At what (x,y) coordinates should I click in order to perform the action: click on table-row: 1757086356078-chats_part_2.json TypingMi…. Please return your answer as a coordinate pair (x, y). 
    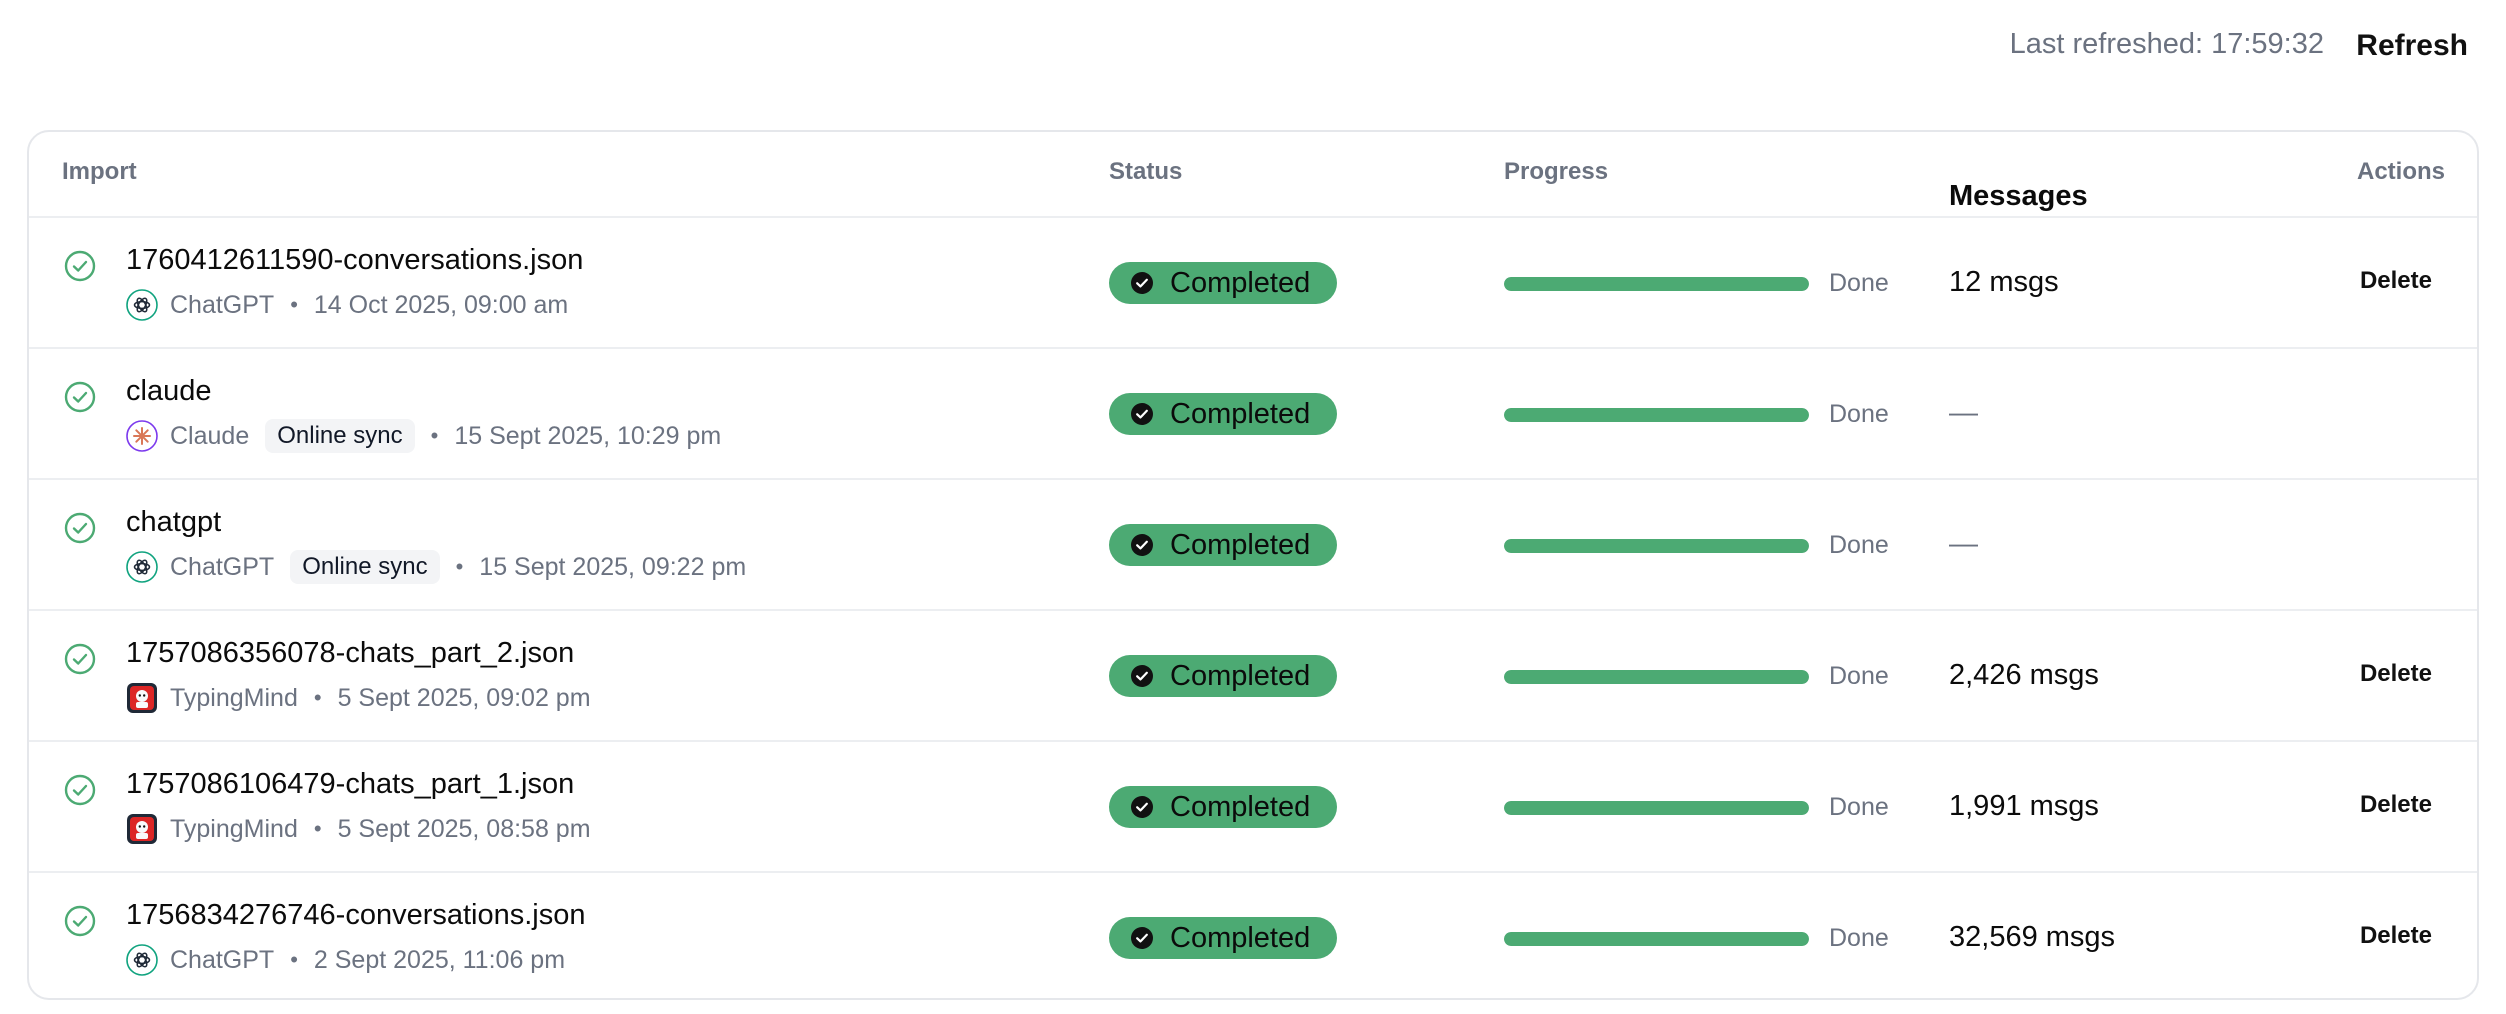
    Looking at the image, I should click on (1253, 674).